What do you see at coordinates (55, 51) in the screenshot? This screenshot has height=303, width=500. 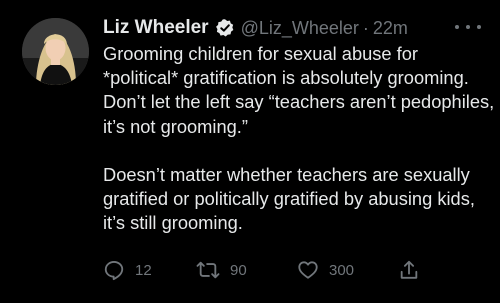 I see `avatar` at bounding box center [55, 51].